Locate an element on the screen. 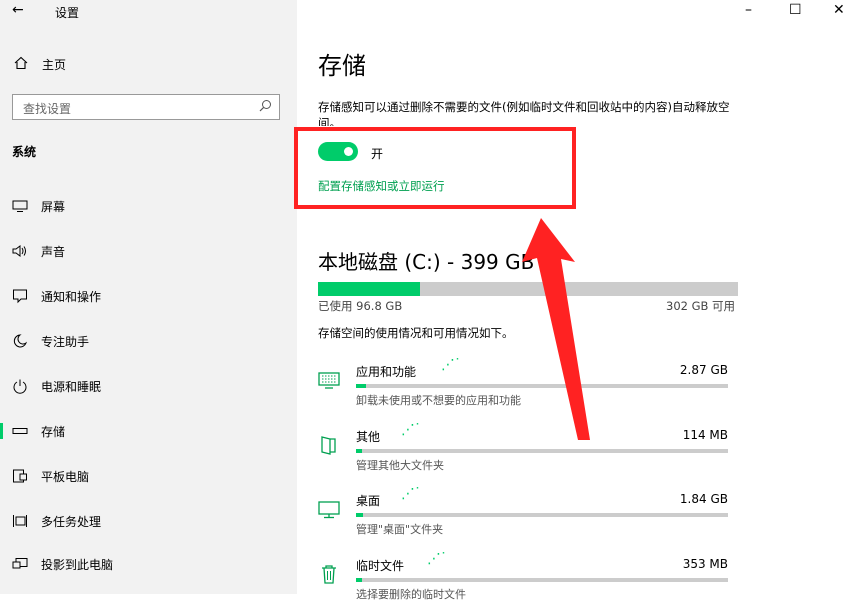 The height and width of the screenshot is (613, 855). category-subtitle: 选择要删除的临时文件 is located at coordinates (411, 594).